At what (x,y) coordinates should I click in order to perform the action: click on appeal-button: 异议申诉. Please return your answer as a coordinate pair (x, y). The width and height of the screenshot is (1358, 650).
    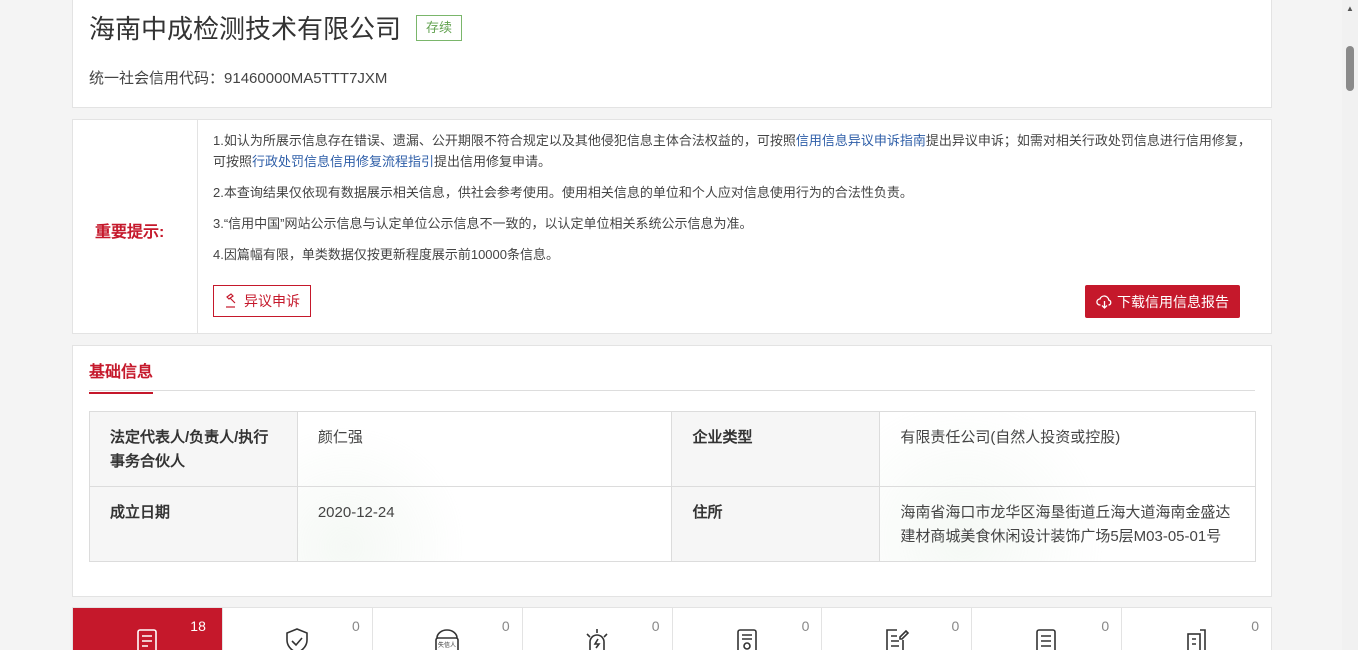
    Looking at the image, I should click on (262, 301).